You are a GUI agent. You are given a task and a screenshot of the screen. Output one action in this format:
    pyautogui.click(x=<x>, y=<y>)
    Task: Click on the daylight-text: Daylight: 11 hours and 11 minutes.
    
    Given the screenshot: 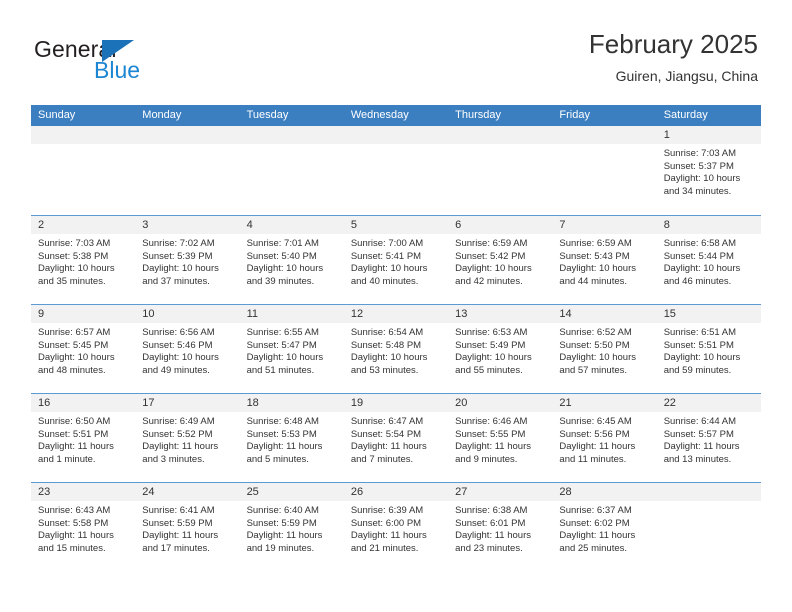 What is the action you would take?
    pyautogui.click(x=597, y=453)
    